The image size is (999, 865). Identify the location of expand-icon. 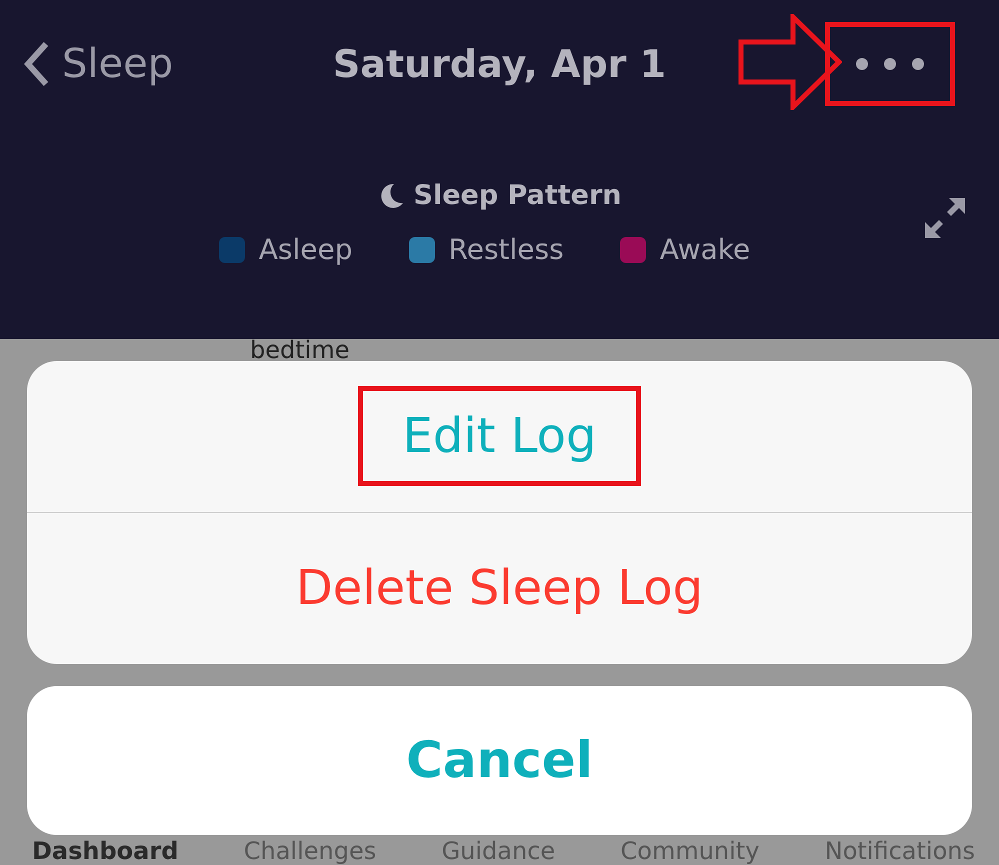
(945, 218).